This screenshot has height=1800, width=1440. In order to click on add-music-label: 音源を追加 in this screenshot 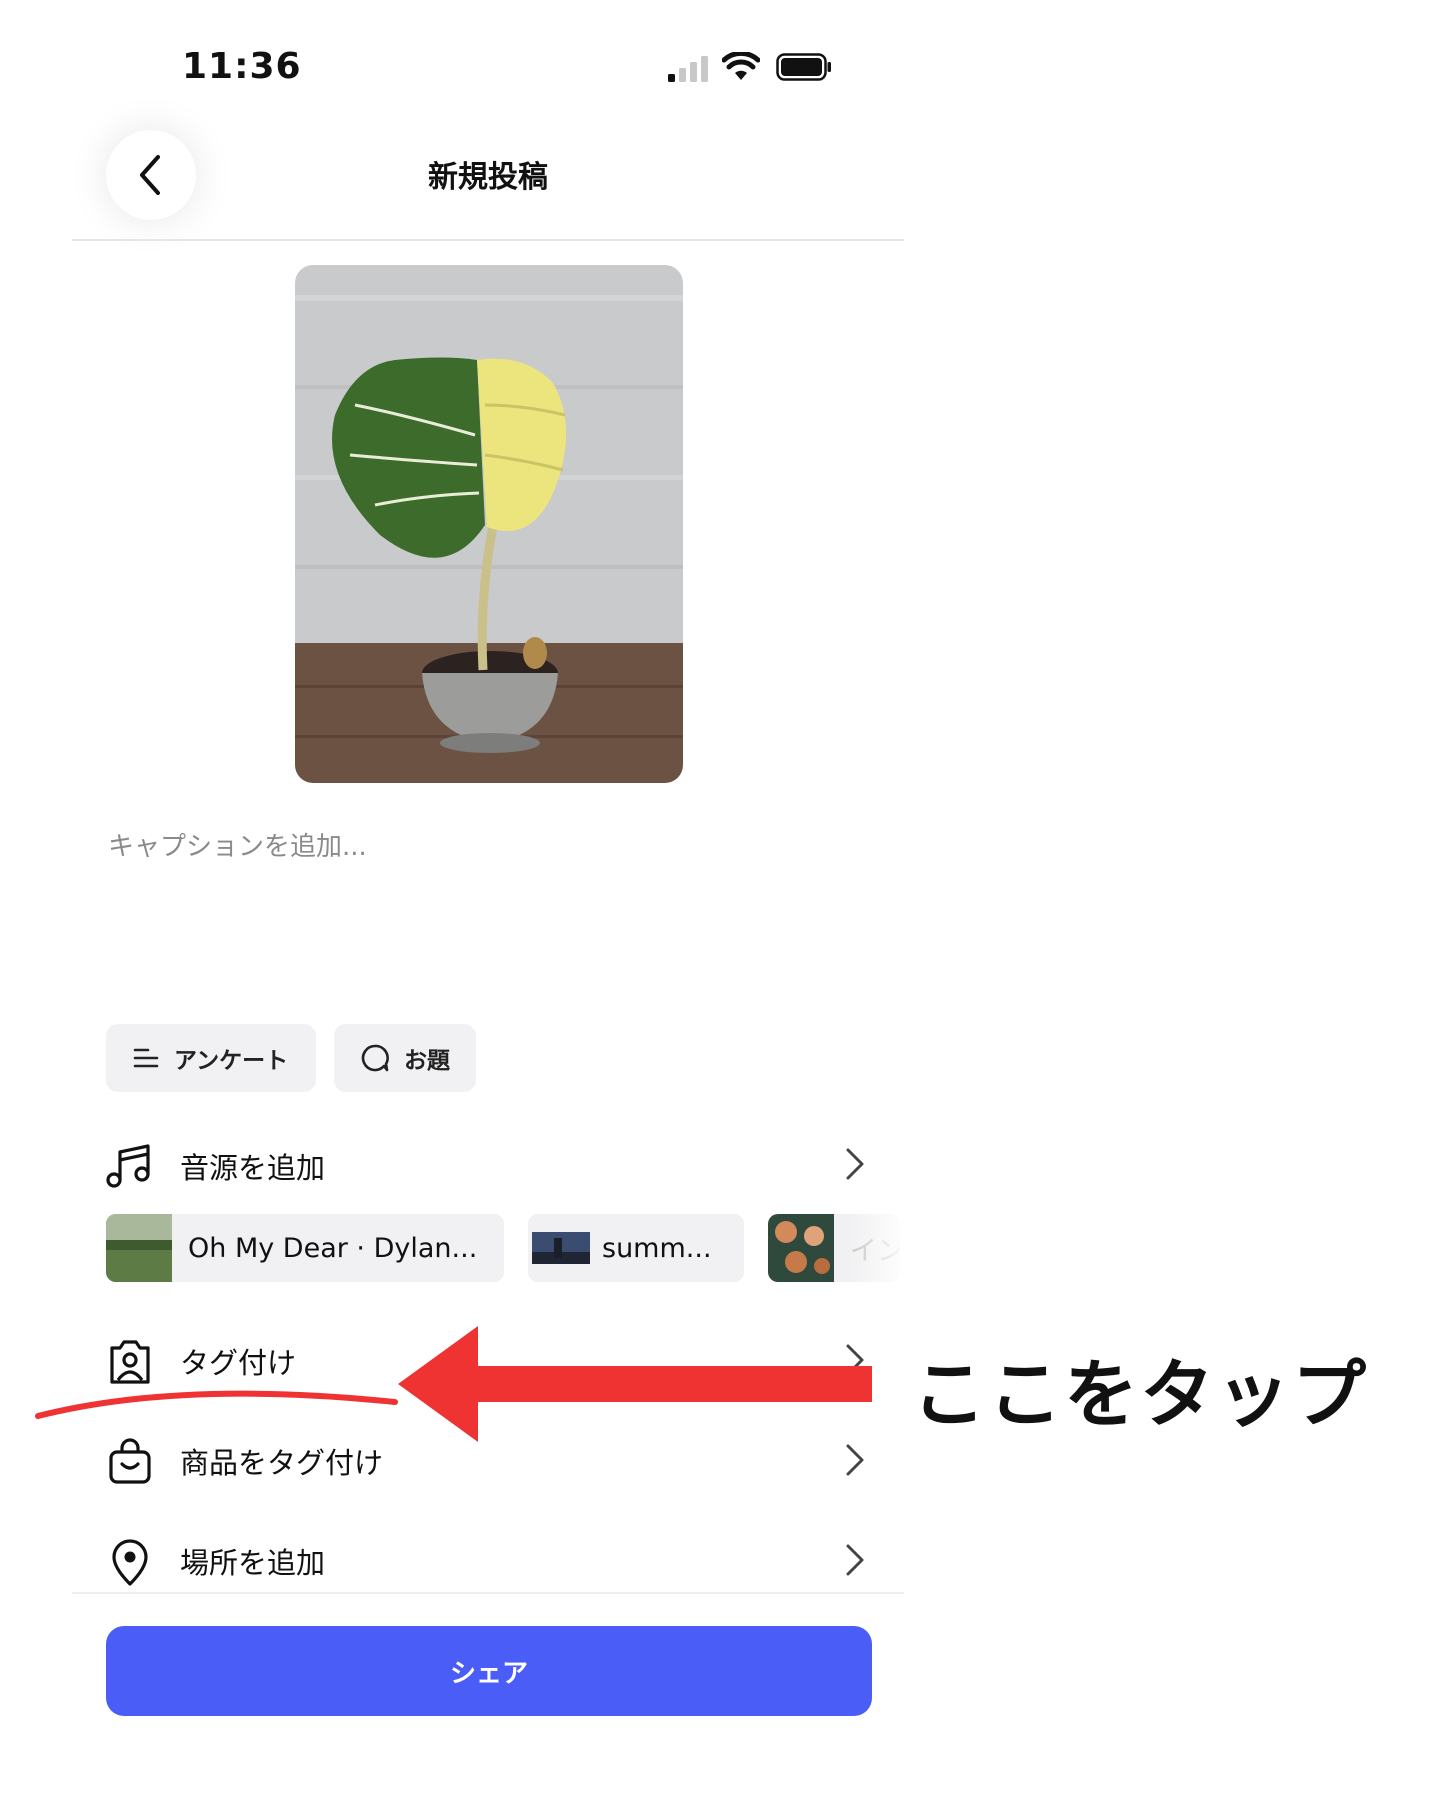, I will do `click(252, 1166)`.